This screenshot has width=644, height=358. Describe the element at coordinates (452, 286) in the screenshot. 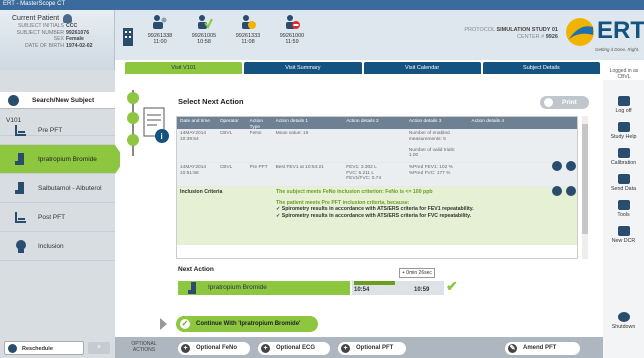

I see `check-icon: ✔` at that location.